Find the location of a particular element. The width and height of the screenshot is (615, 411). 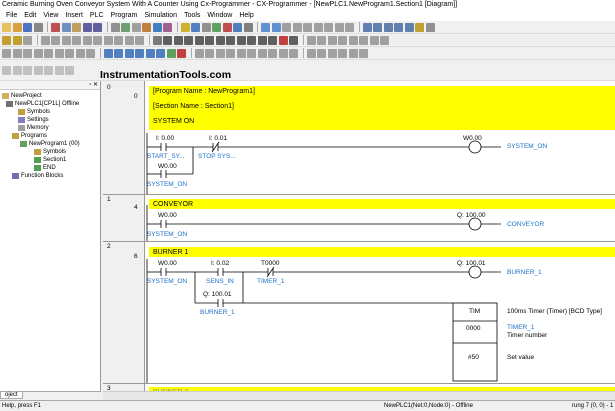

find-icon is located at coordinates (115, 27).